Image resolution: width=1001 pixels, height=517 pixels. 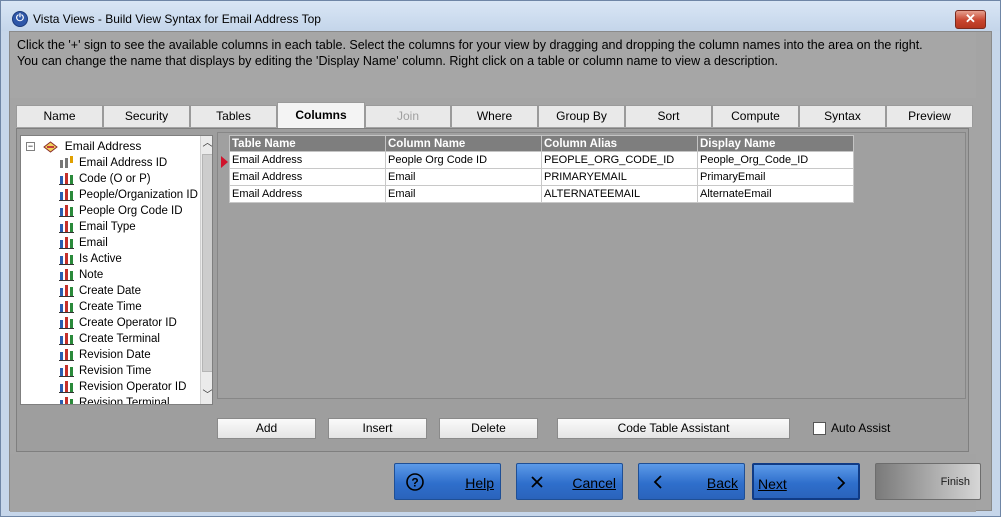 What do you see at coordinates (775, 177) in the screenshot?
I see `cell-display-name: PrimaryEmail` at bounding box center [775, 177].